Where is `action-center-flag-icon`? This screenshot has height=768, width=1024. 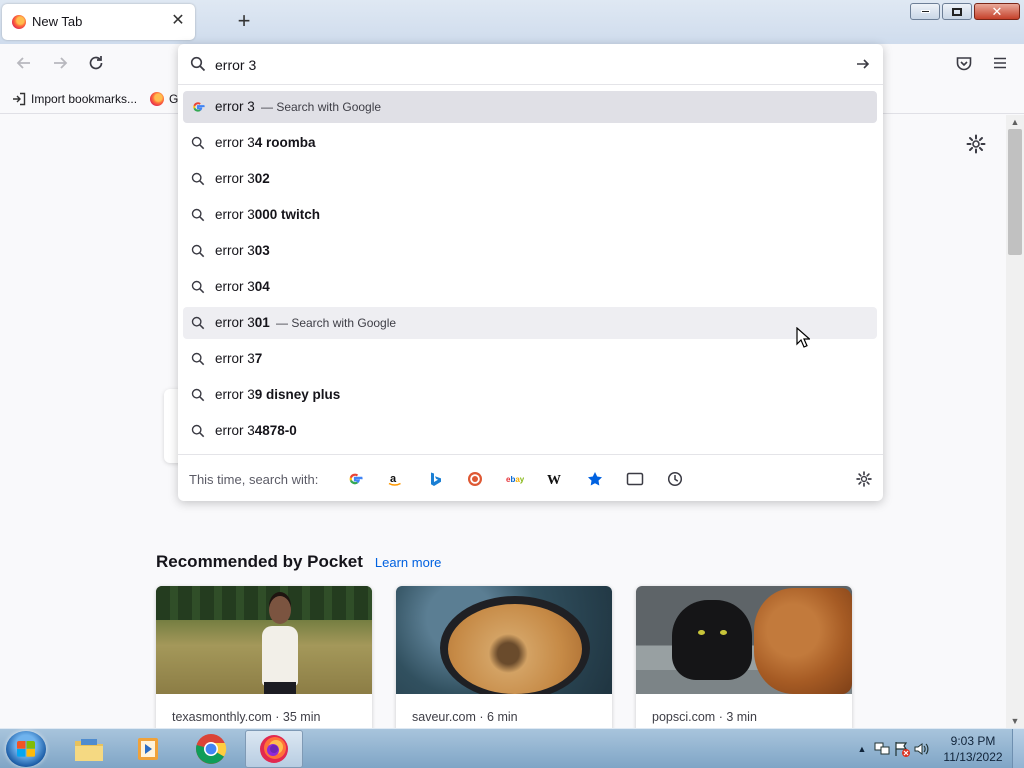
action-center-flag-icon is located at coordinates (902, 749).